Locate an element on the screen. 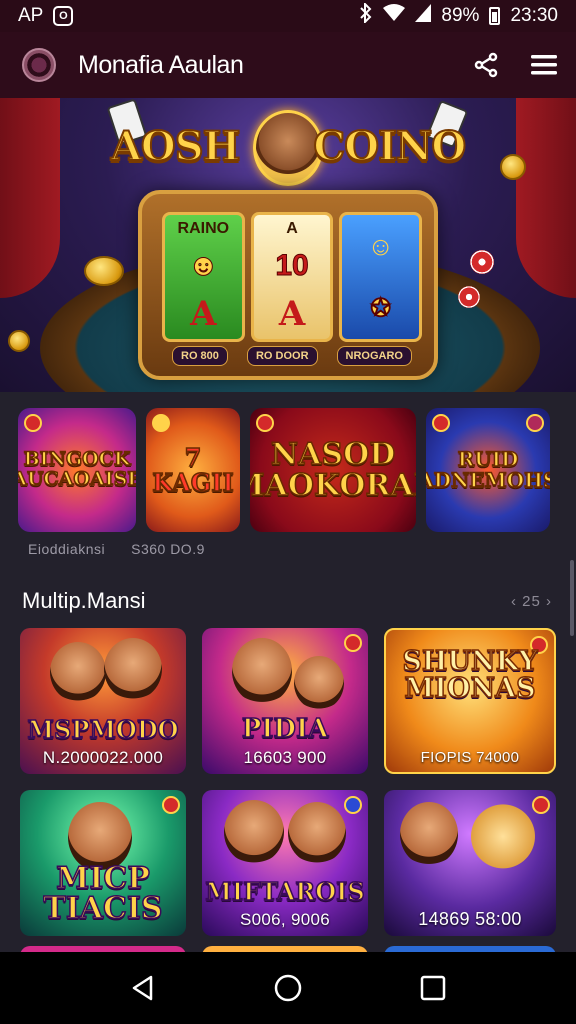  section-title: Multip.Mansi is located at coordinates (84, 600).